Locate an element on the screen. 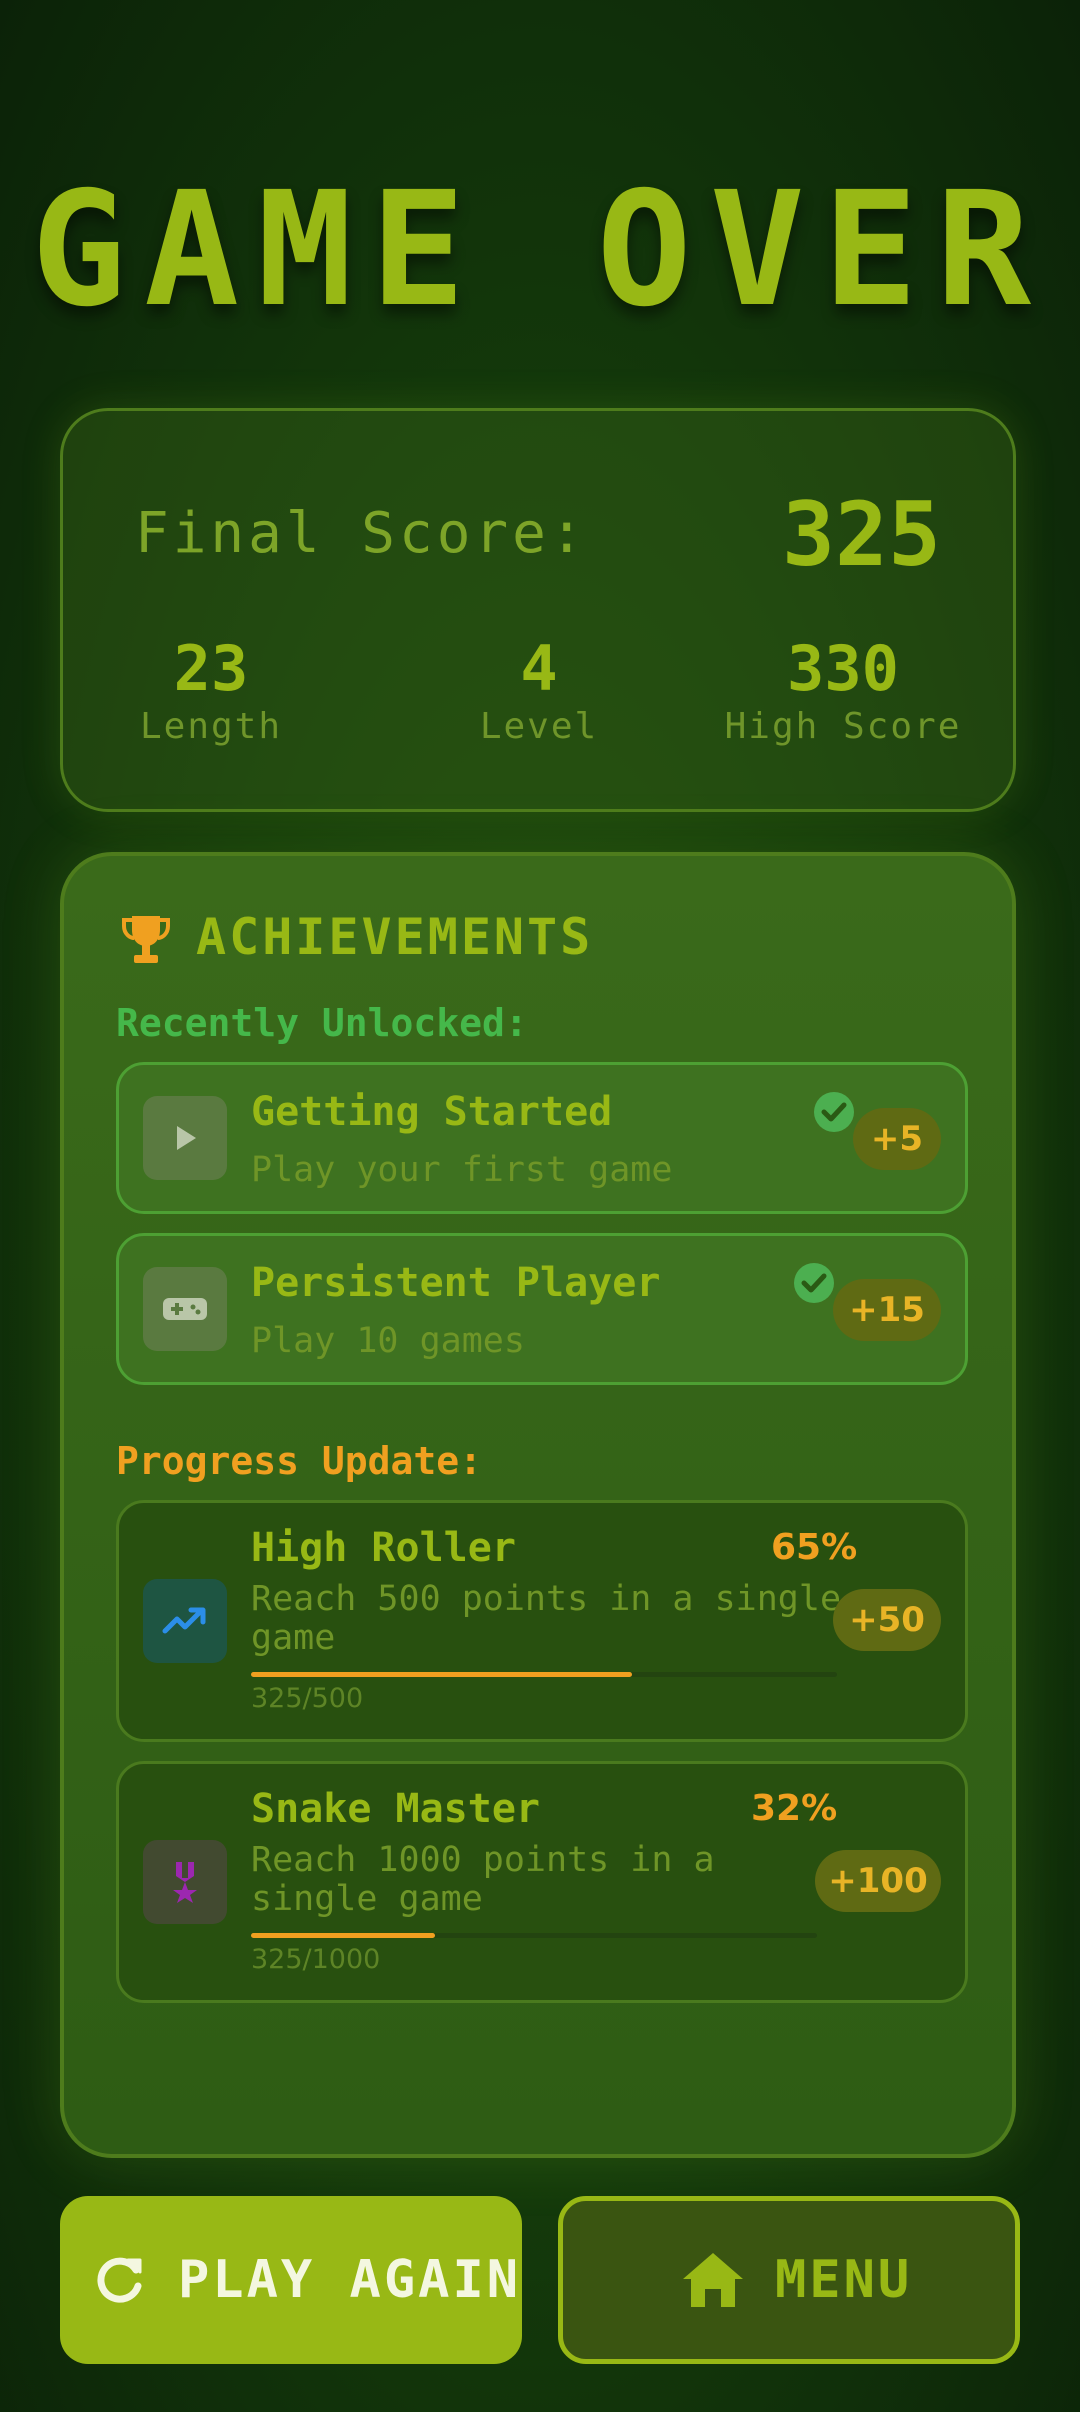 Image resolution: width=1080 pixels, height=2412 pixels. achievement-desc-line1: Reach 1000 points in a is located at coordinates (483, 1860).